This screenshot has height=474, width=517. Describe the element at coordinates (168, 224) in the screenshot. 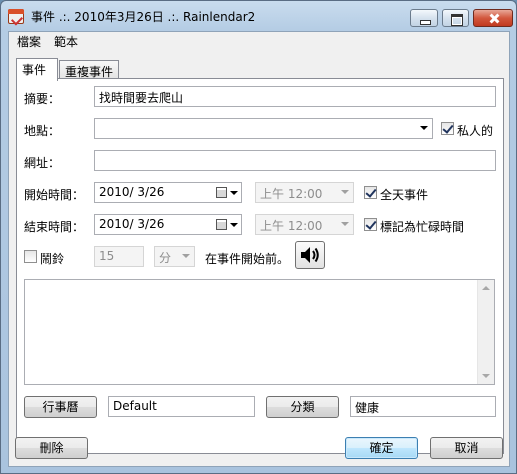

I see `end-date-picker: 2010/ 3/26` at that location.